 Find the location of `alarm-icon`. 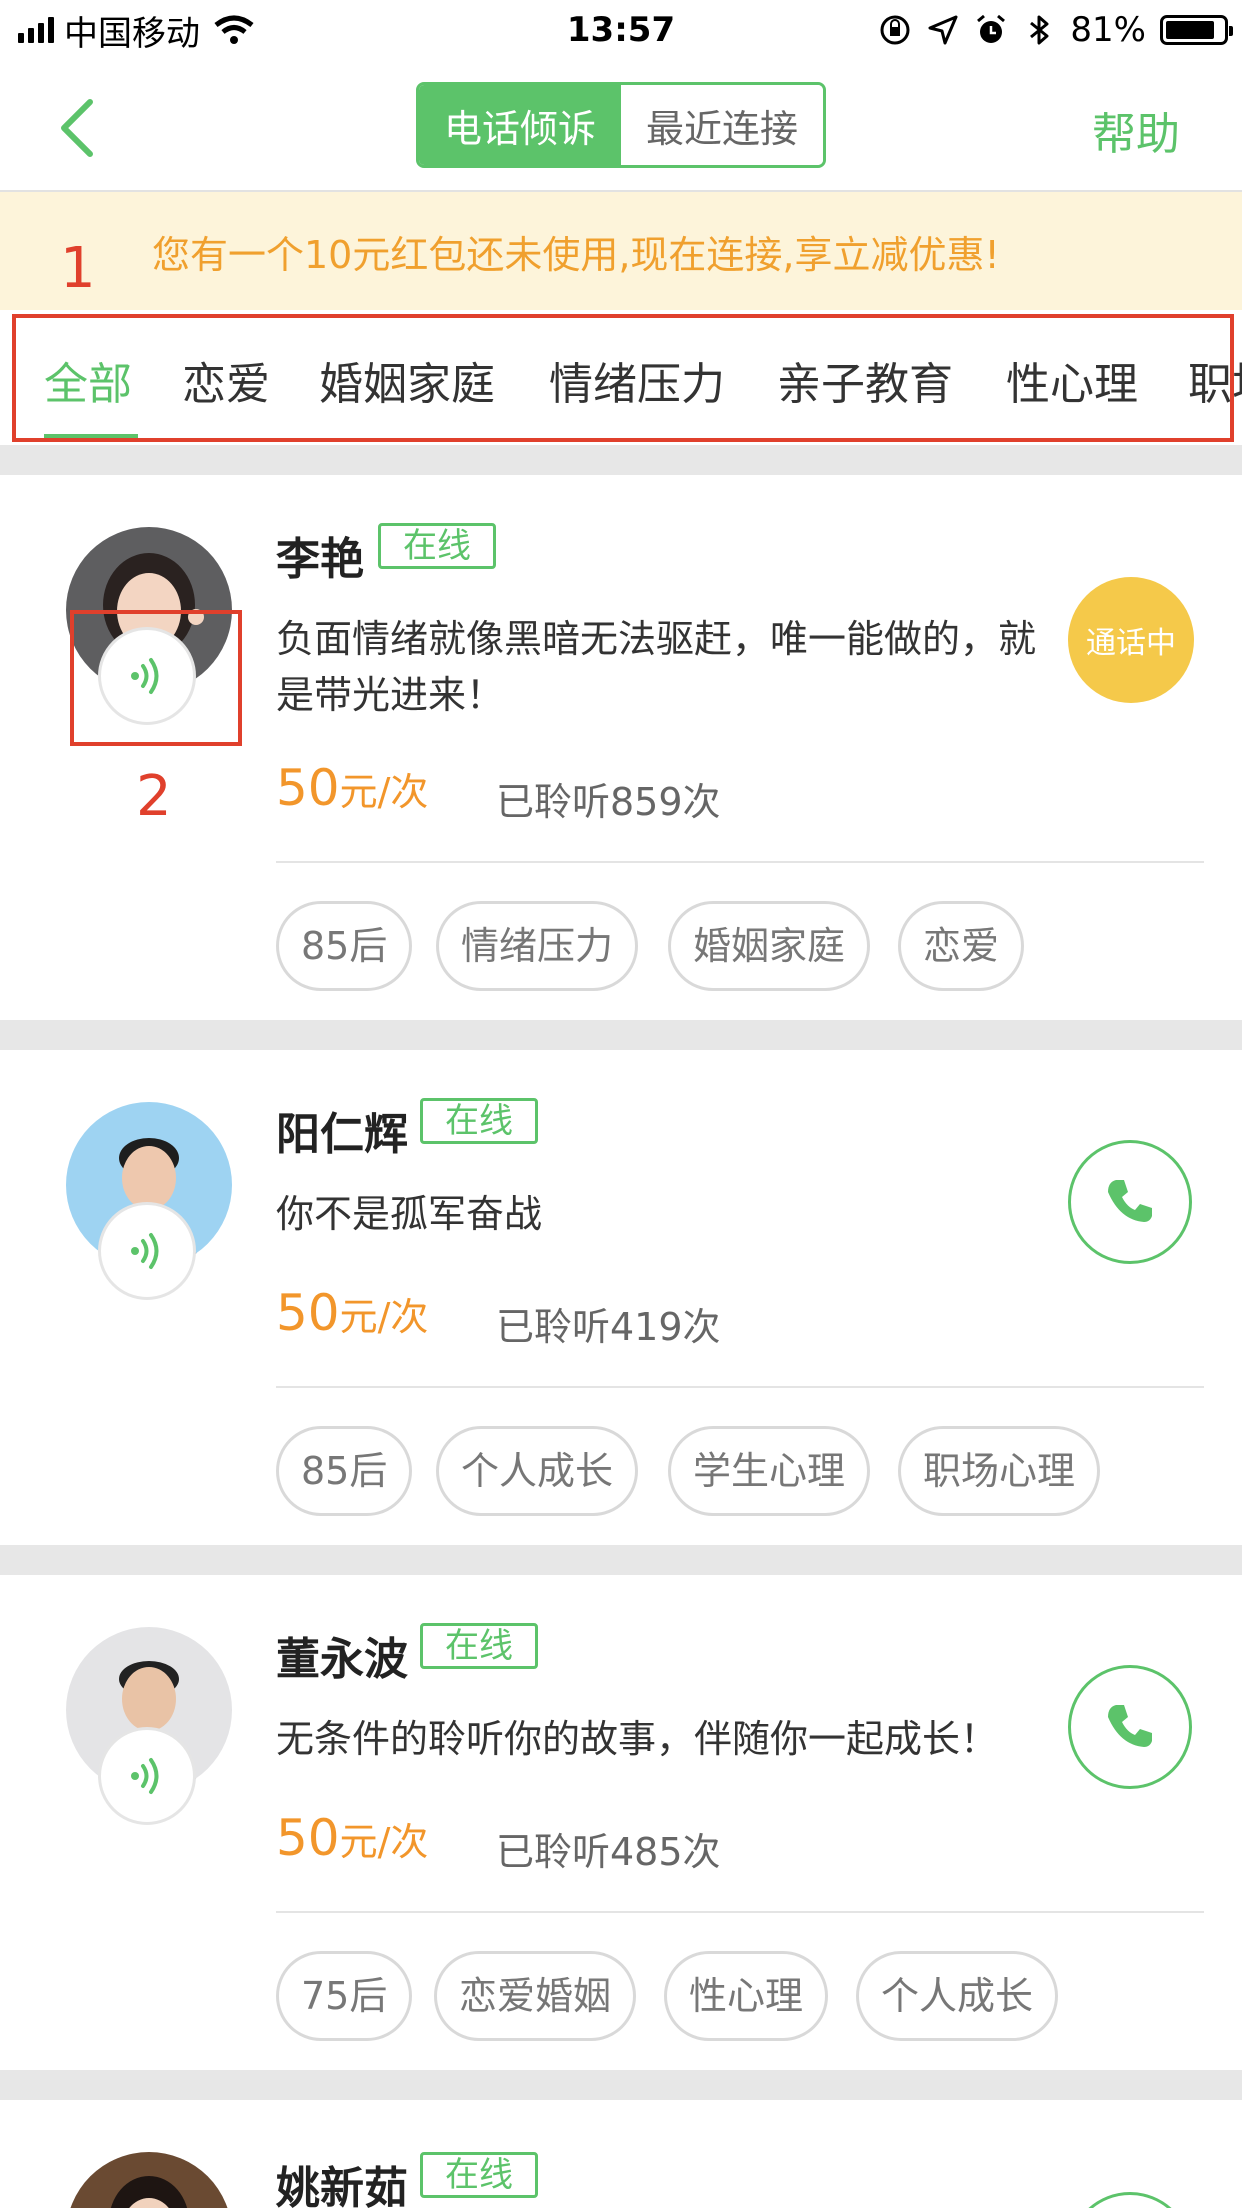

alarm-icon is located at coordinates (991, 28).